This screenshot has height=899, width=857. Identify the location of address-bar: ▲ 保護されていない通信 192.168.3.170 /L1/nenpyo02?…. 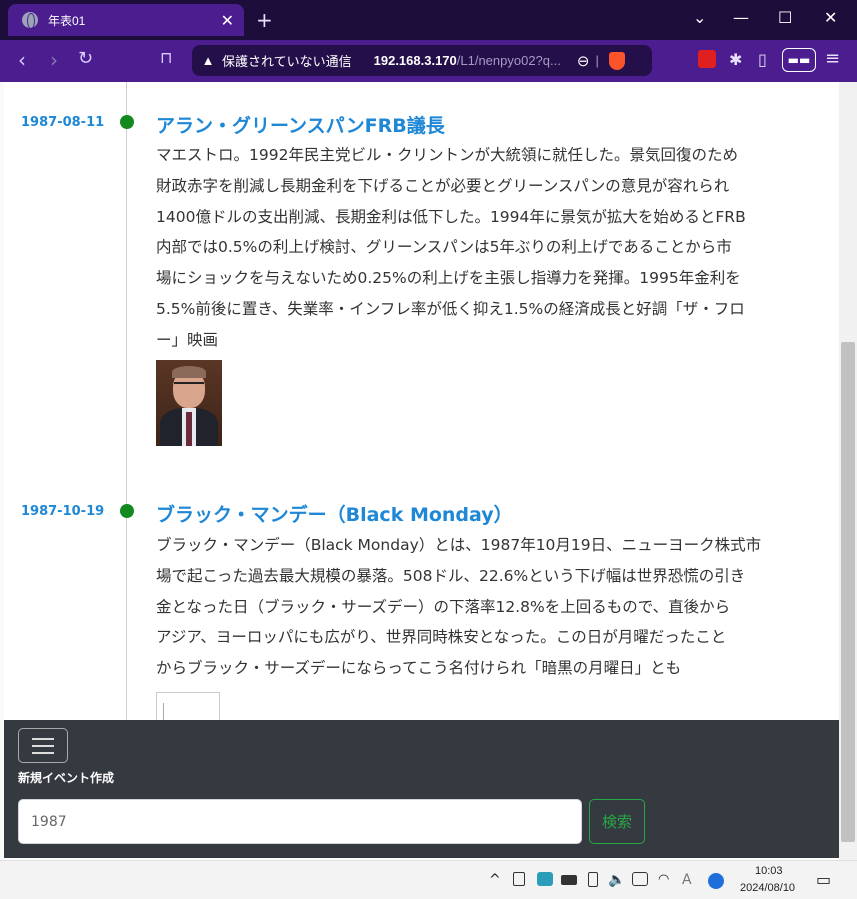
(422, 60).